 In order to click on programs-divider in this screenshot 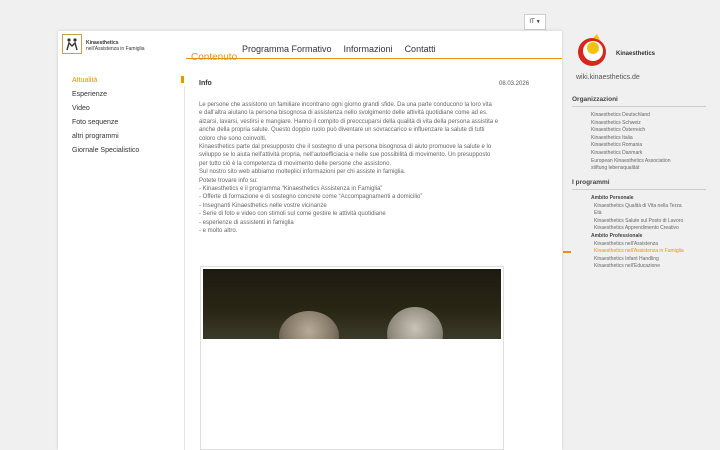, I will do `click(639, 189)`.